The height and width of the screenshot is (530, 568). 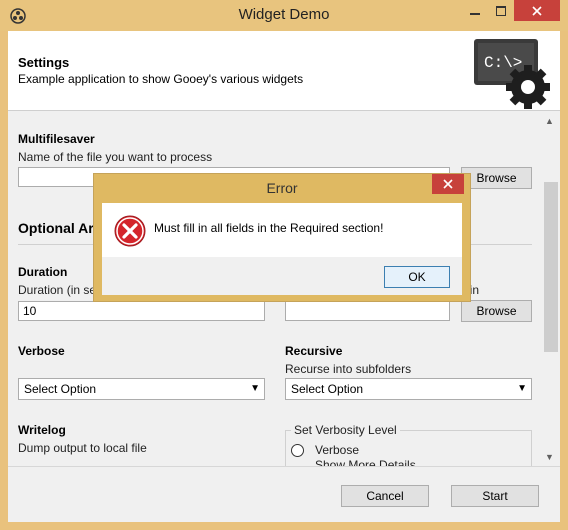 I want to click on ok-button: OK, so click(x=417, y=277).